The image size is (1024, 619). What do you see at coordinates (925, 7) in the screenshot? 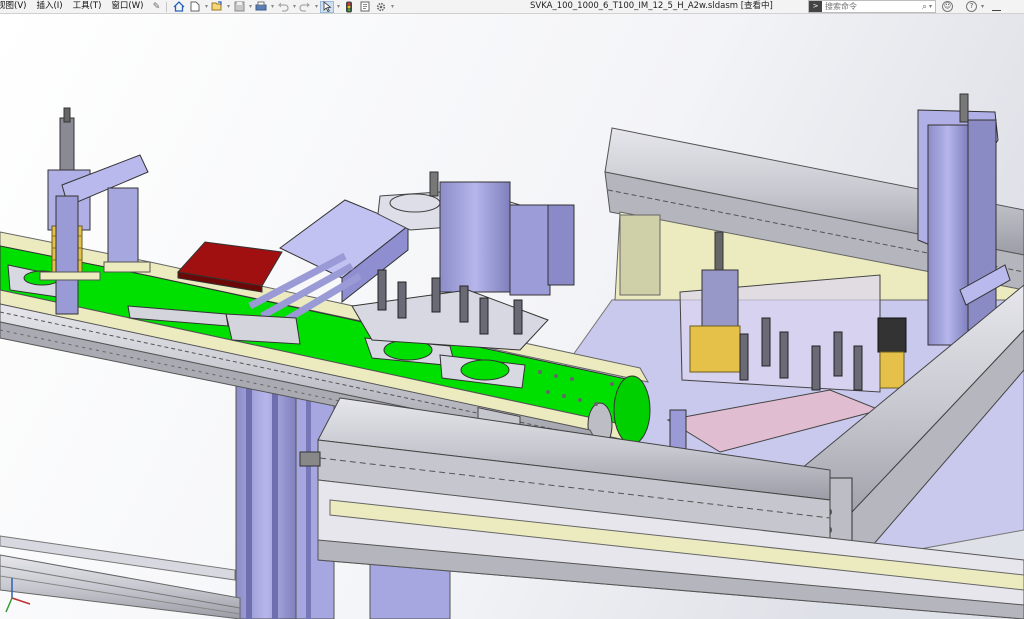
I see `search-icon: ⌕` at bounding box center [925, 7].